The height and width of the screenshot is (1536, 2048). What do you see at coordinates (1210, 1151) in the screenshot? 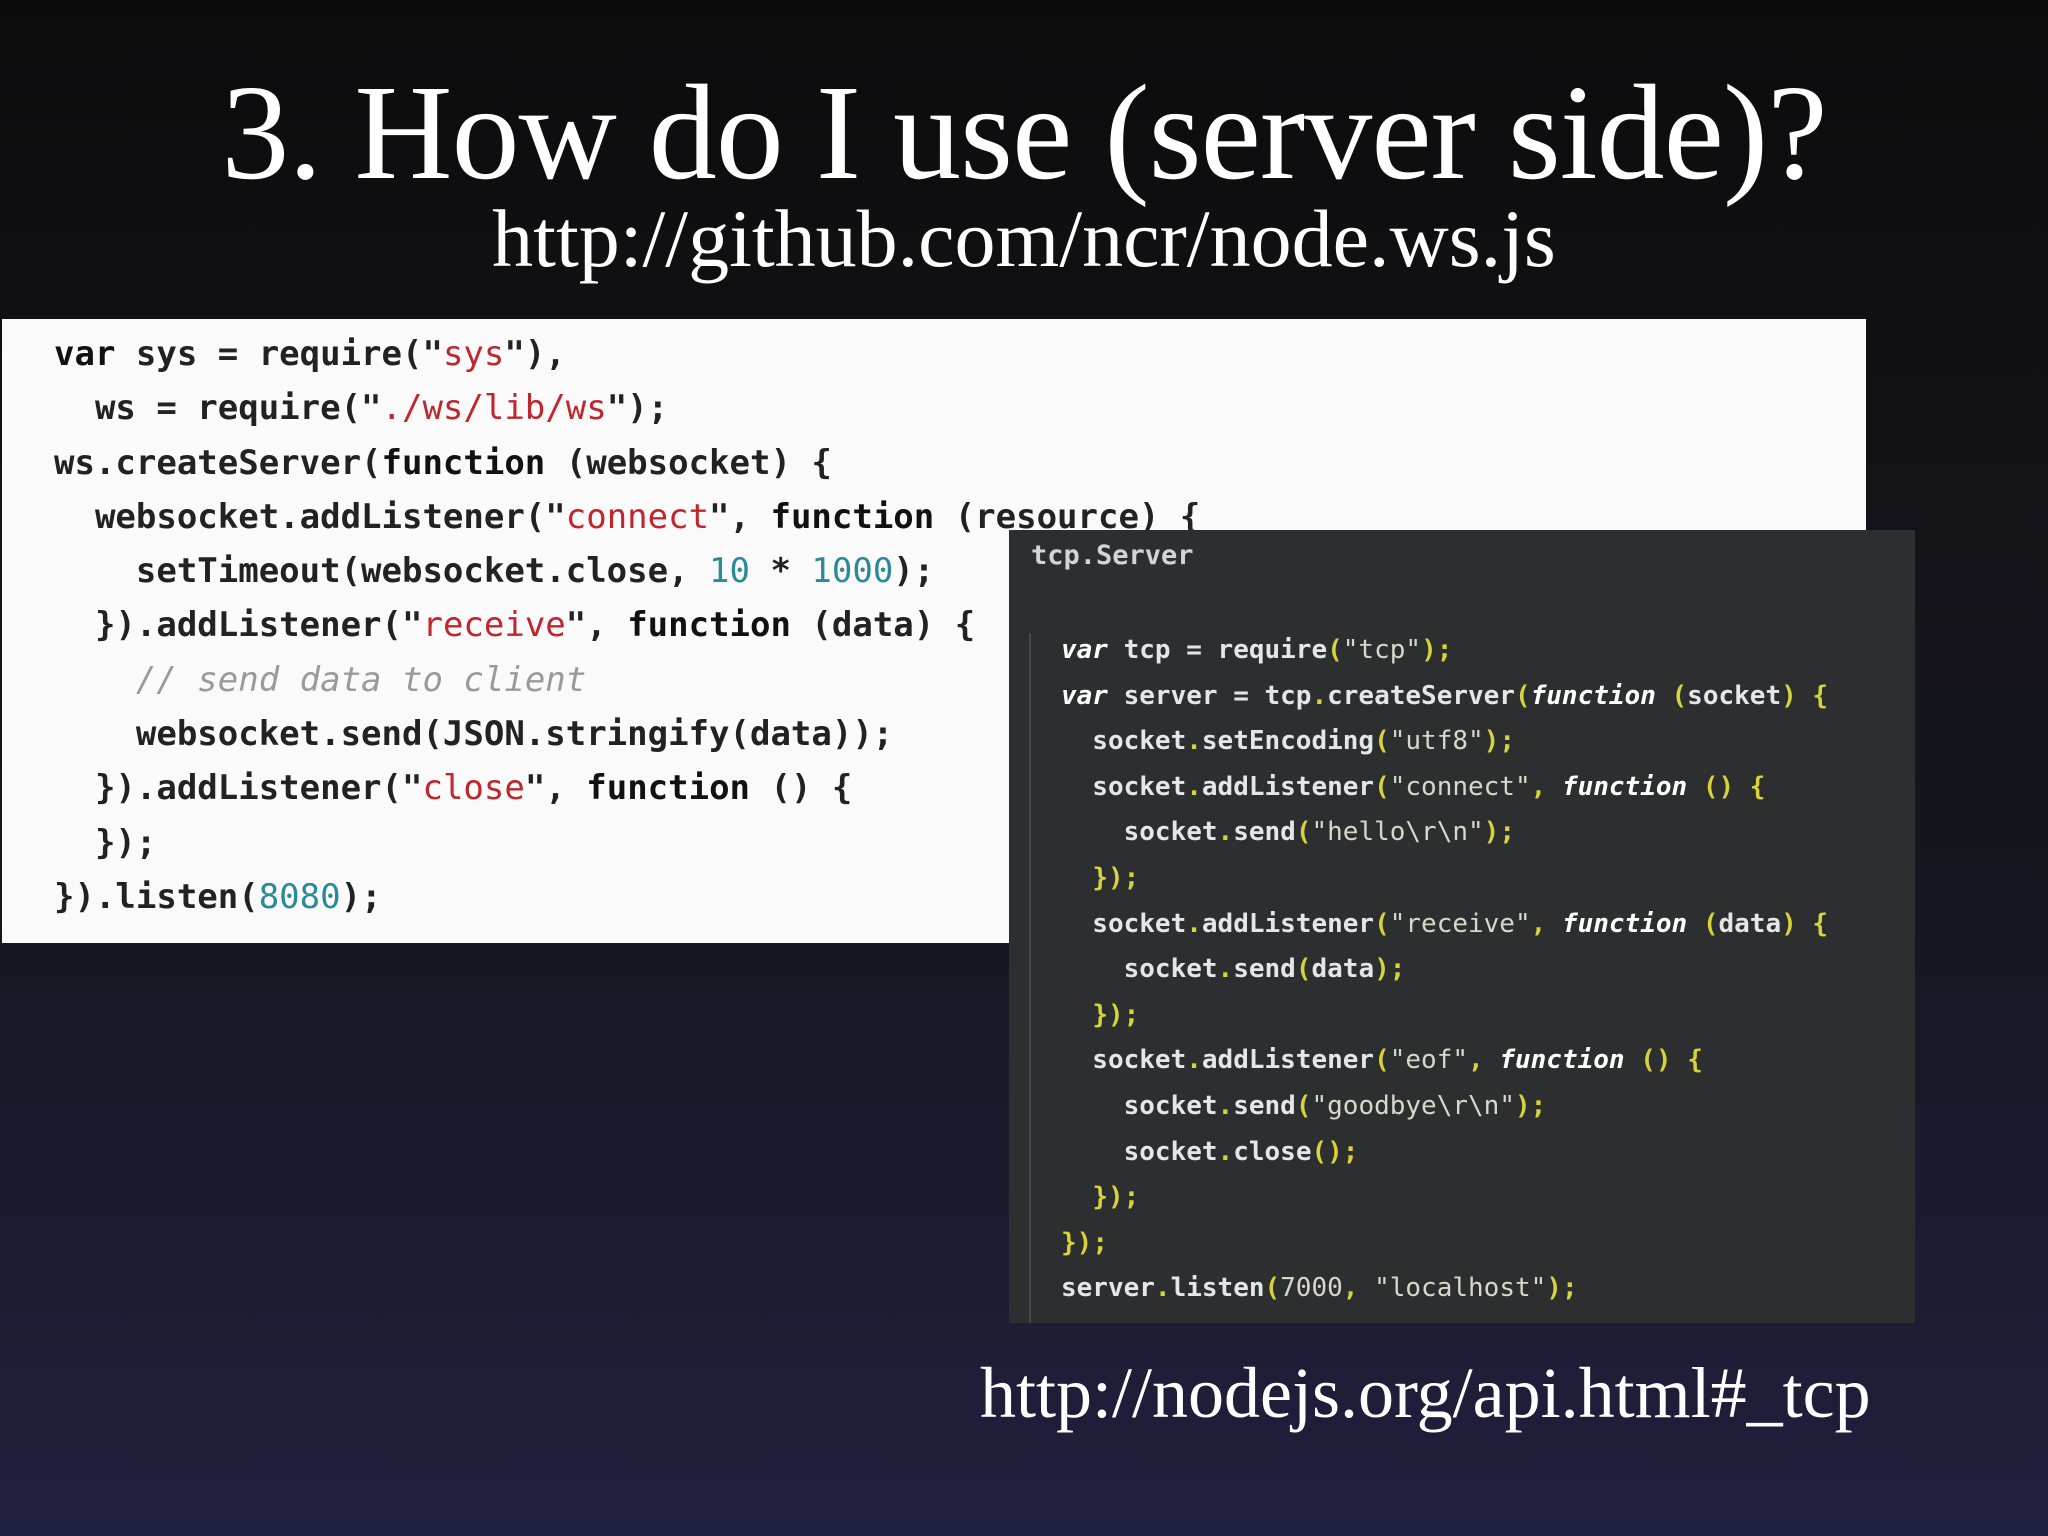
I see `code-line: socket.close();` at bounding box center [1210, 1151].